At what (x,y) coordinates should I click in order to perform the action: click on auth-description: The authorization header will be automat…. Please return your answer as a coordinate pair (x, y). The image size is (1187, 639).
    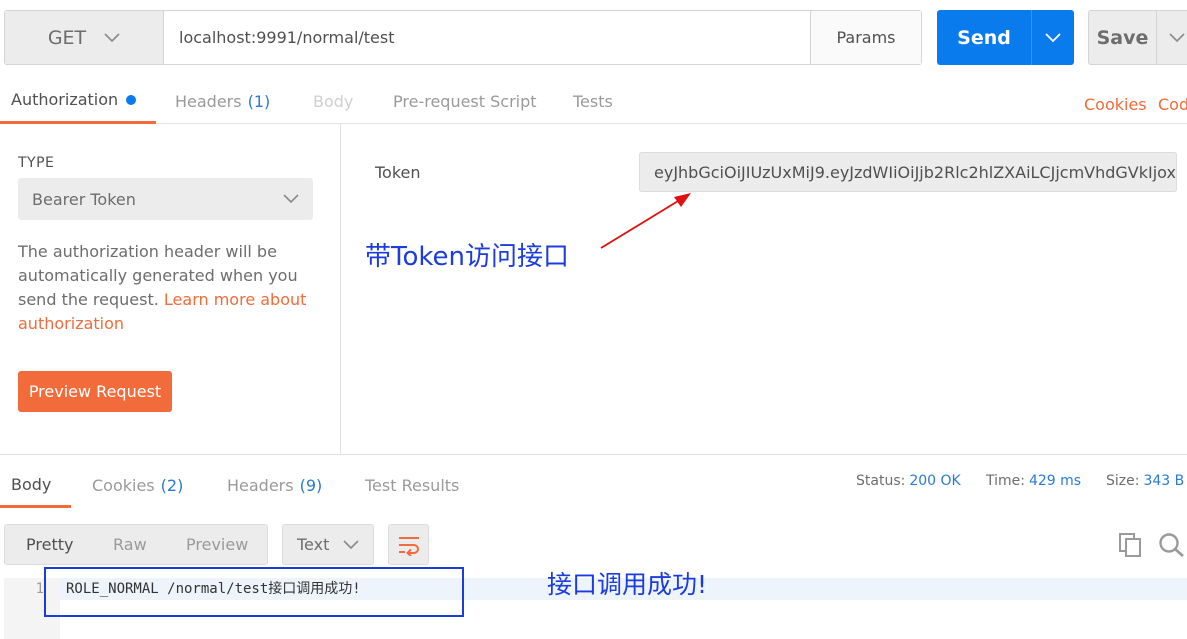
    Looking at the image, I should click on (168, 288).